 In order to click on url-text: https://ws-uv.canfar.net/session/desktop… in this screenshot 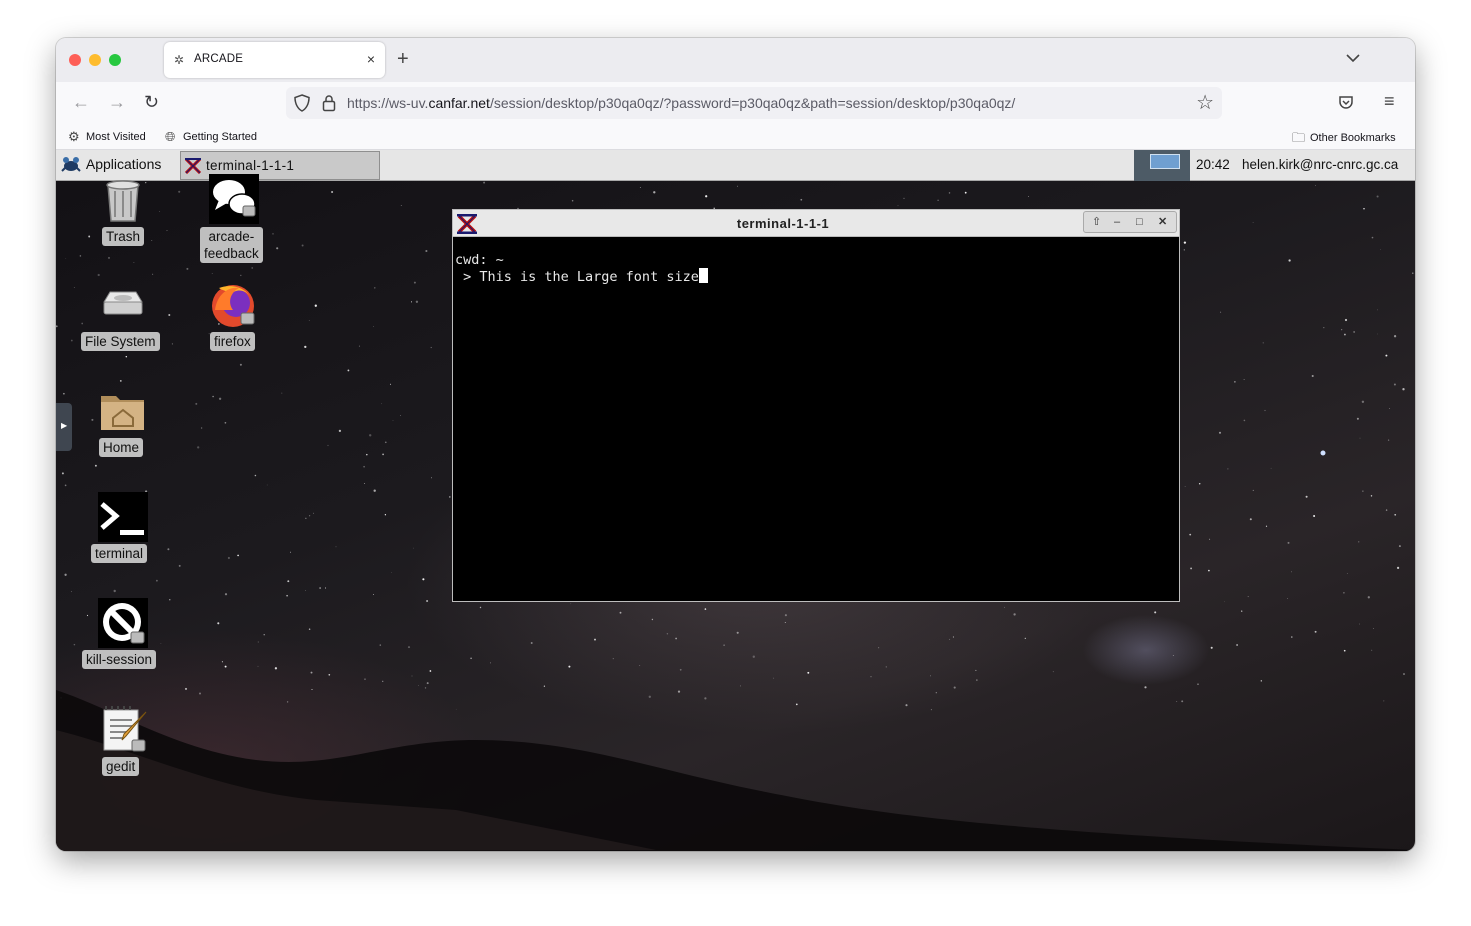, I will do `click(681, 103)`.